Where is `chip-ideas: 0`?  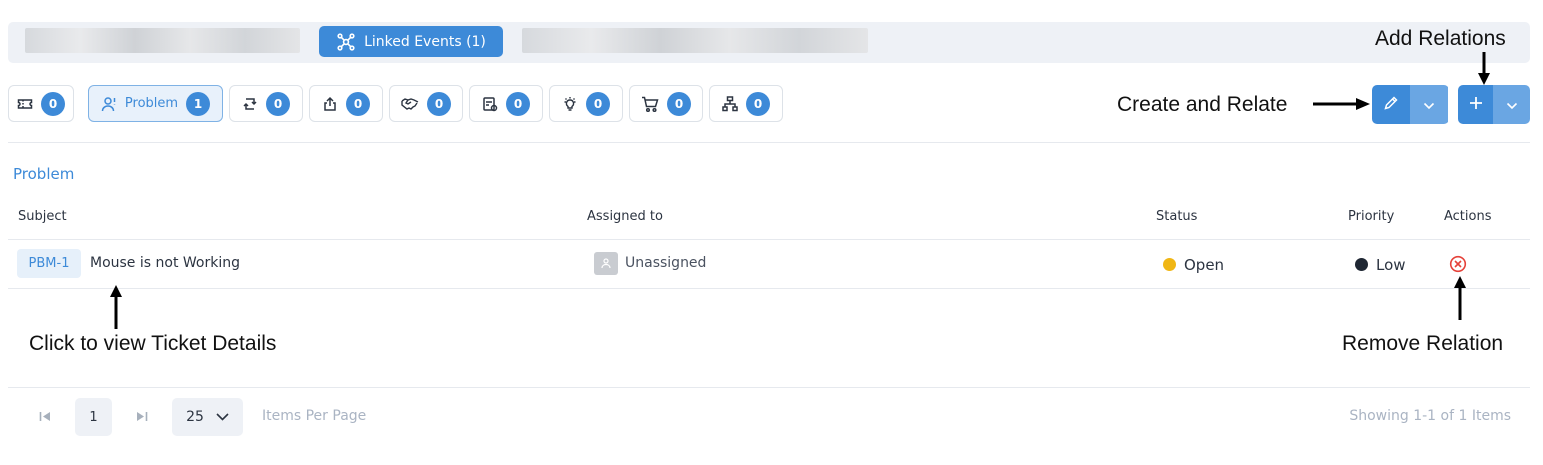
chip-ideas: 0 is located at coordinates (586, 103).